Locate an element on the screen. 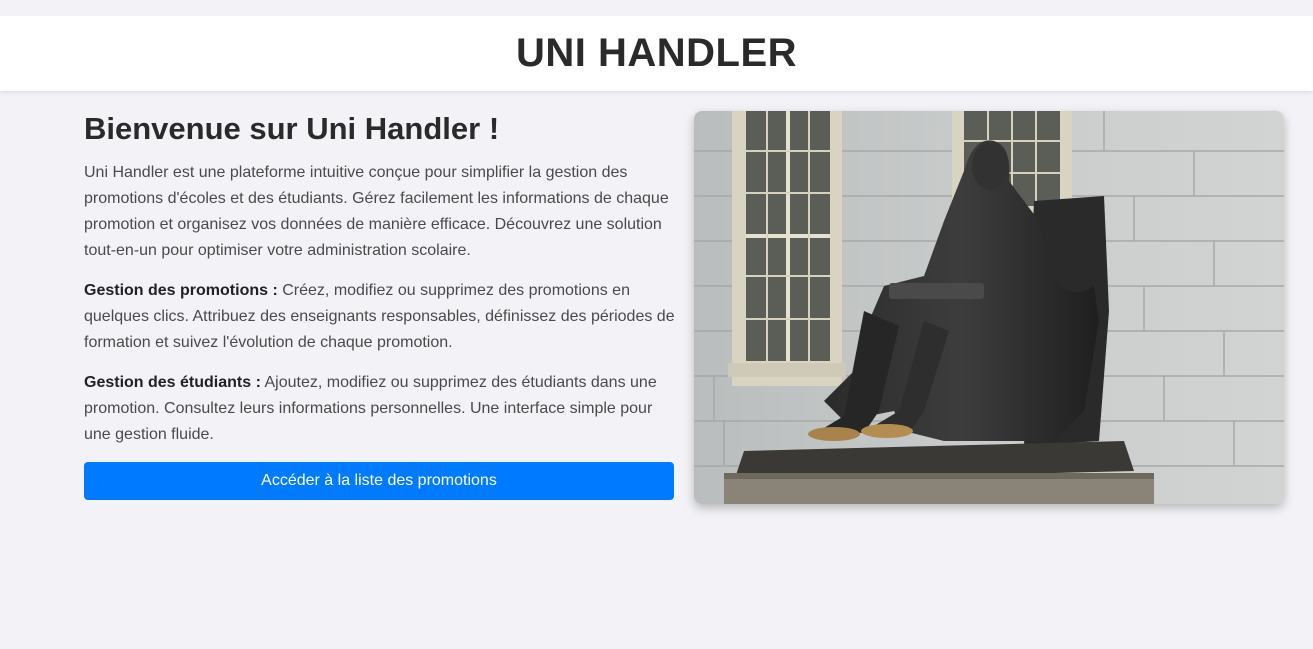 The width and height of the screenshot is (1313, 649). feature-students-label: Gestion des étudiants : is located at coordinates (172, 382).